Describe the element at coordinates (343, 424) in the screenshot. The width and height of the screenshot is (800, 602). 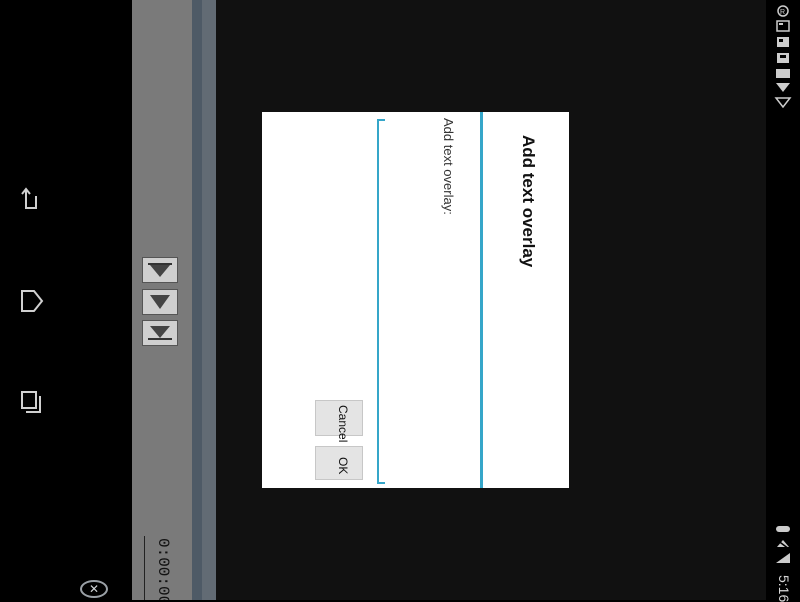
I see `cancel-label: Cancel` at that location.